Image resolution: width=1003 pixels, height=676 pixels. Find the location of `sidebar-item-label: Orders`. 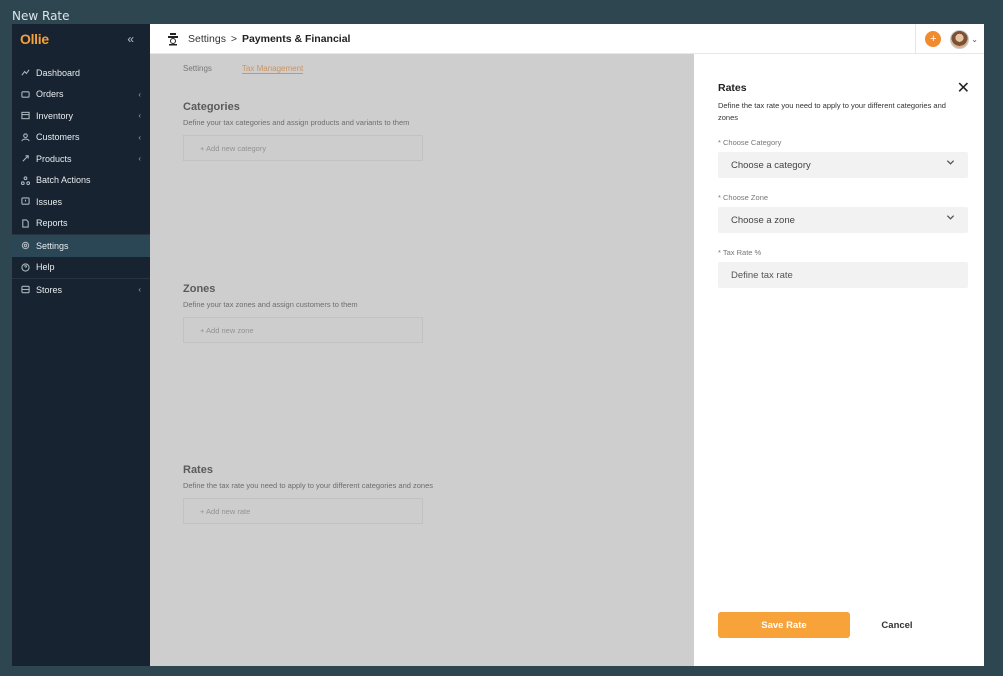

sidebar-item-label: Orders is located at coordinates (50, 94).